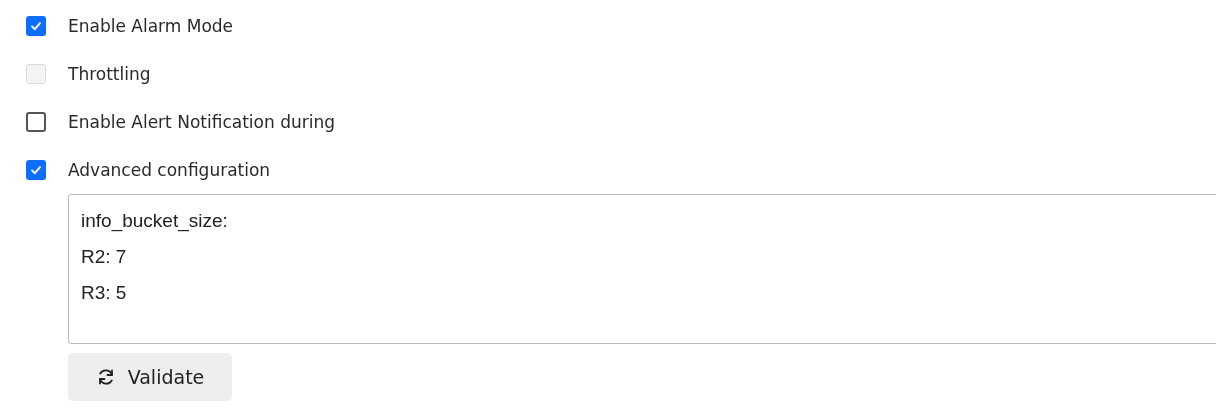  What do you see at coordinates (150, 377) in the screenshot?
I see `validate-button: Validate` at bounding box center [150, 377].